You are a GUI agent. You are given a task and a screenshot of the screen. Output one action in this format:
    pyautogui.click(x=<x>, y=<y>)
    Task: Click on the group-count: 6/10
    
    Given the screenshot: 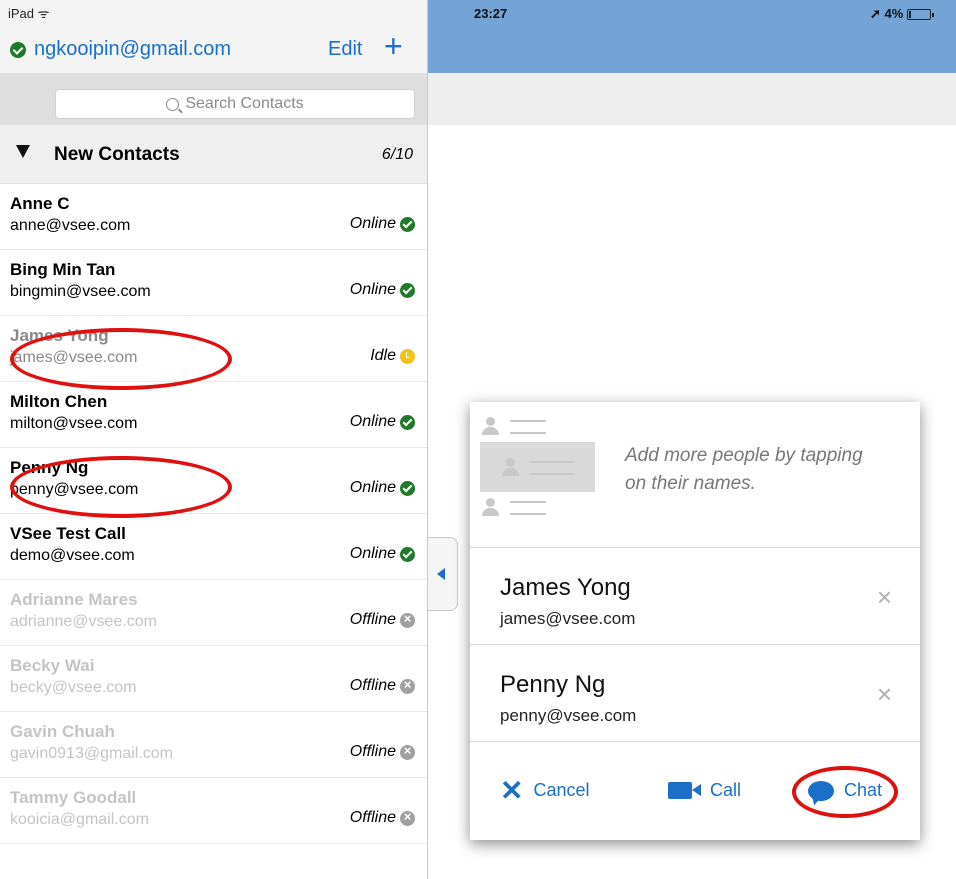 What is the action you would take?
    pyautogui.click(x=397, y=154)
    